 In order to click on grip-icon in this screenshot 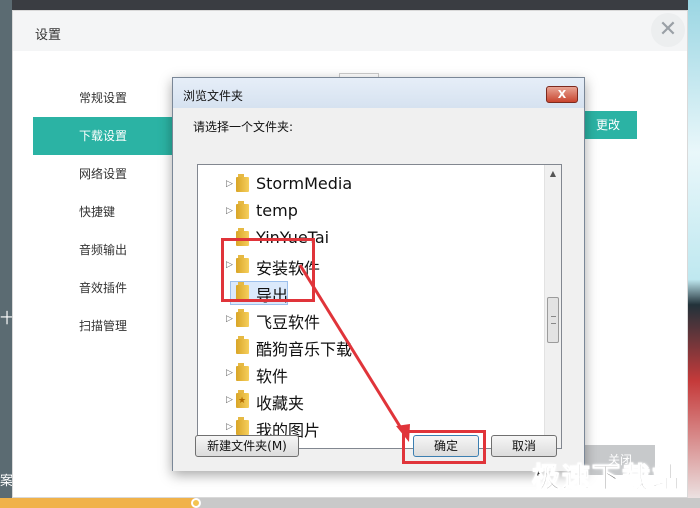, I will do `click(553, 320)`.